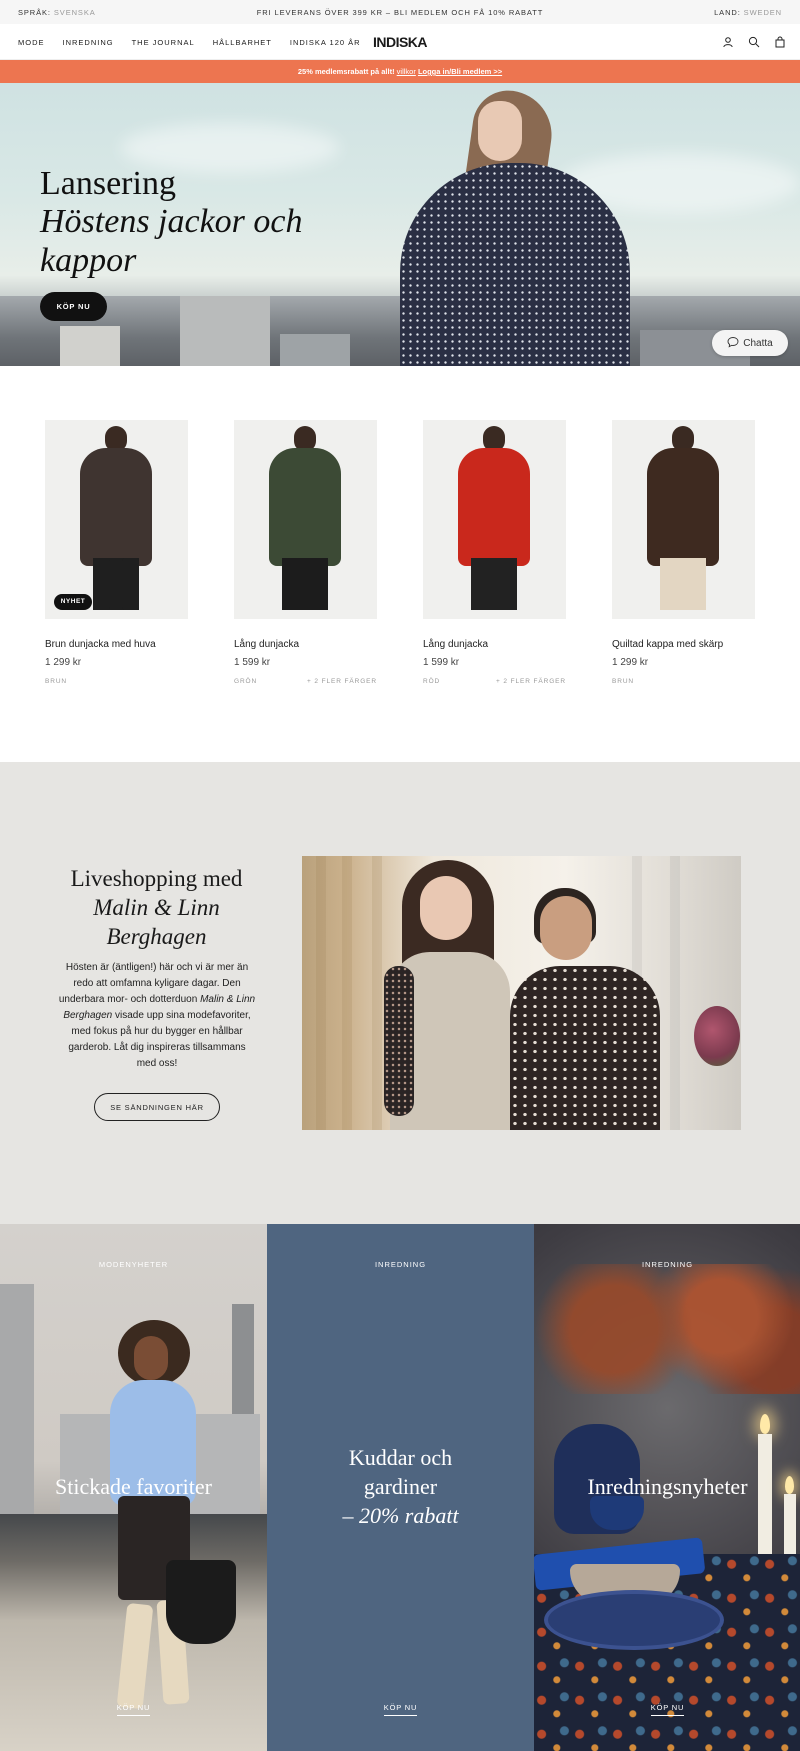 The image size is (800, 1751). I want to click on blue-cup, so click(617, 1513).